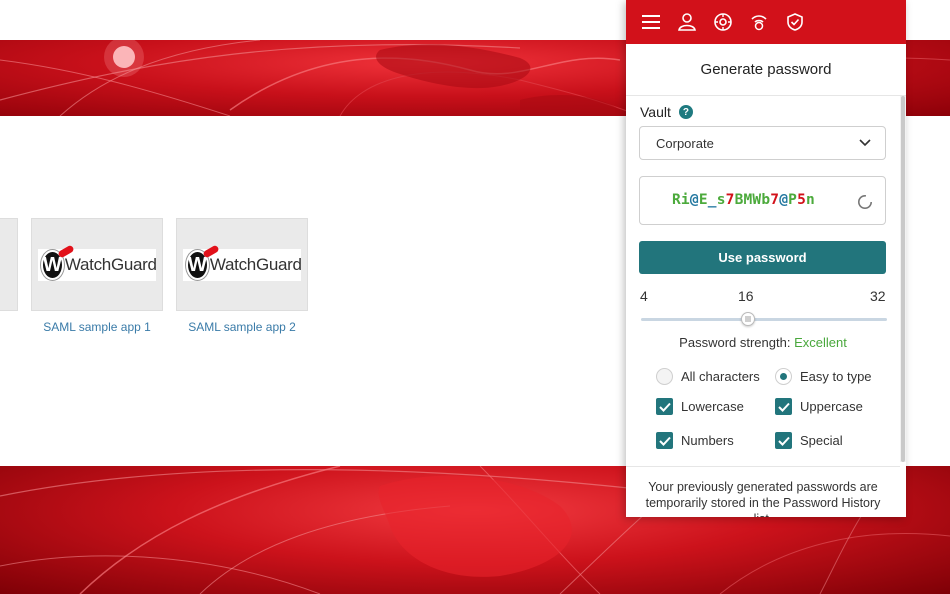 Image resolution: width=950 pixels, height=594 pixels. What do you see at coordinates (783, 376) in the screenshot?
I see `easy-to-type-radio` at bounding box center [783, 376].